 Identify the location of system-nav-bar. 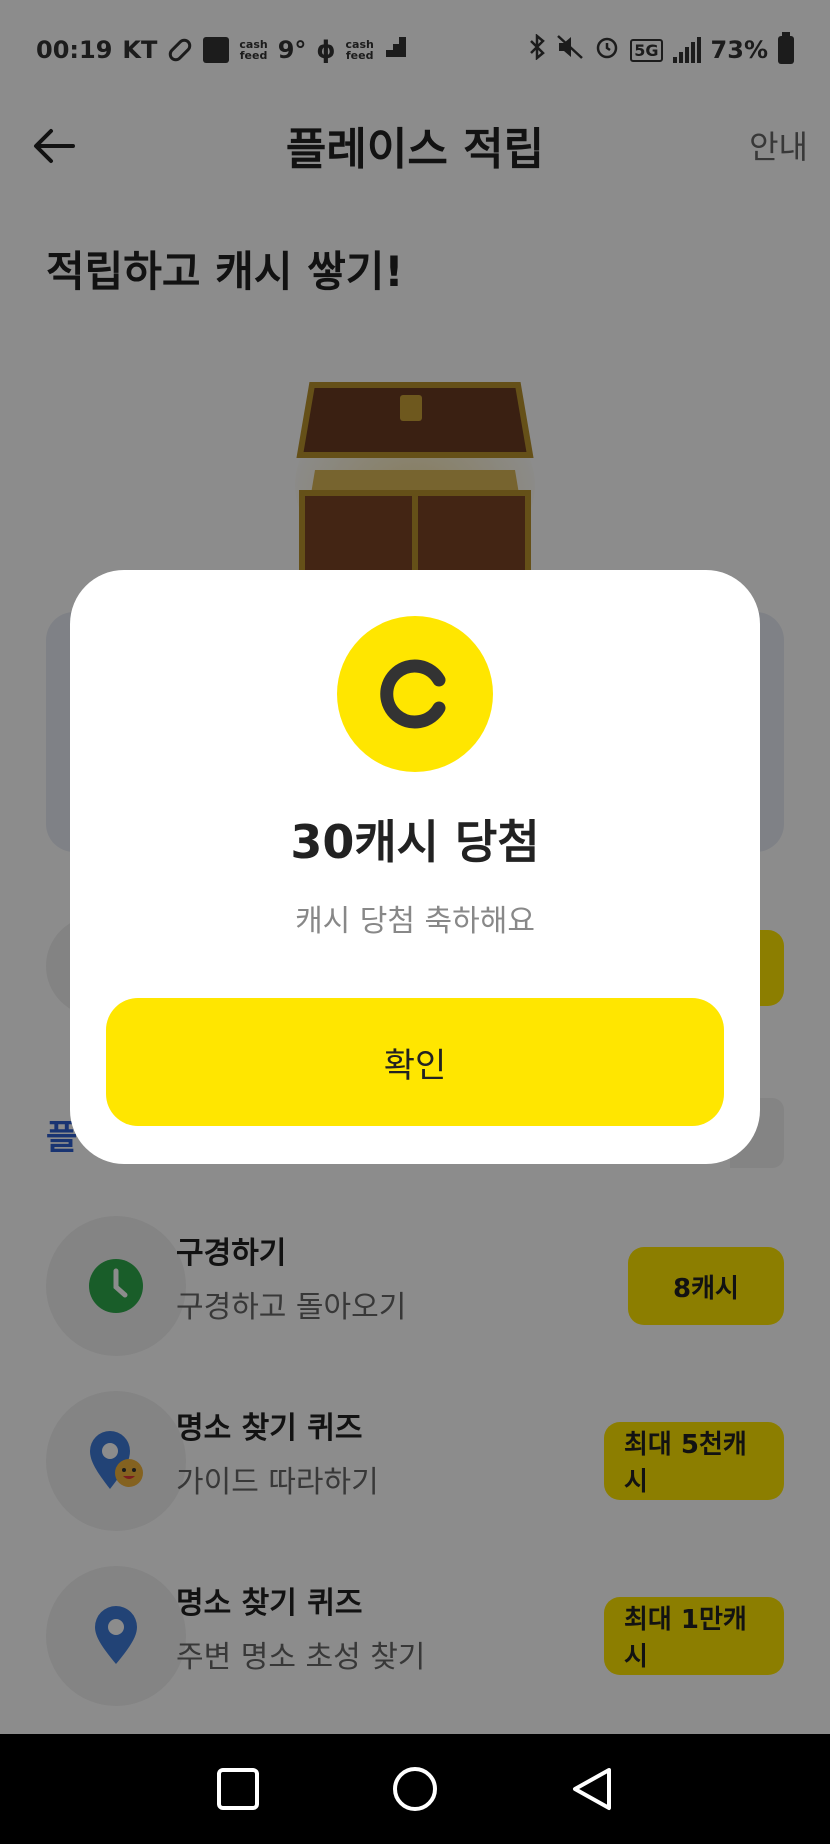
(415, 1789).